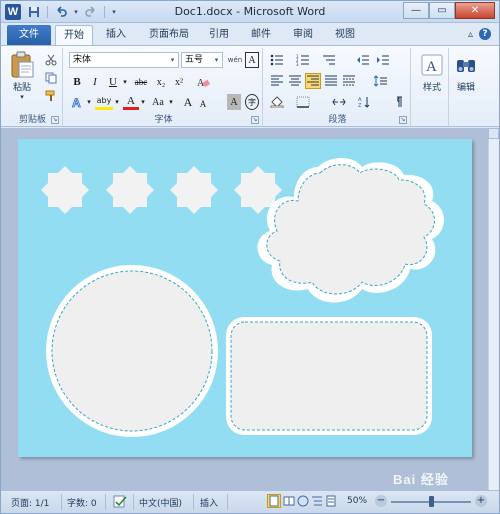  Describe the element at coordinates (95, 82) in the screenshot. I see `italic-button: I` at that location.